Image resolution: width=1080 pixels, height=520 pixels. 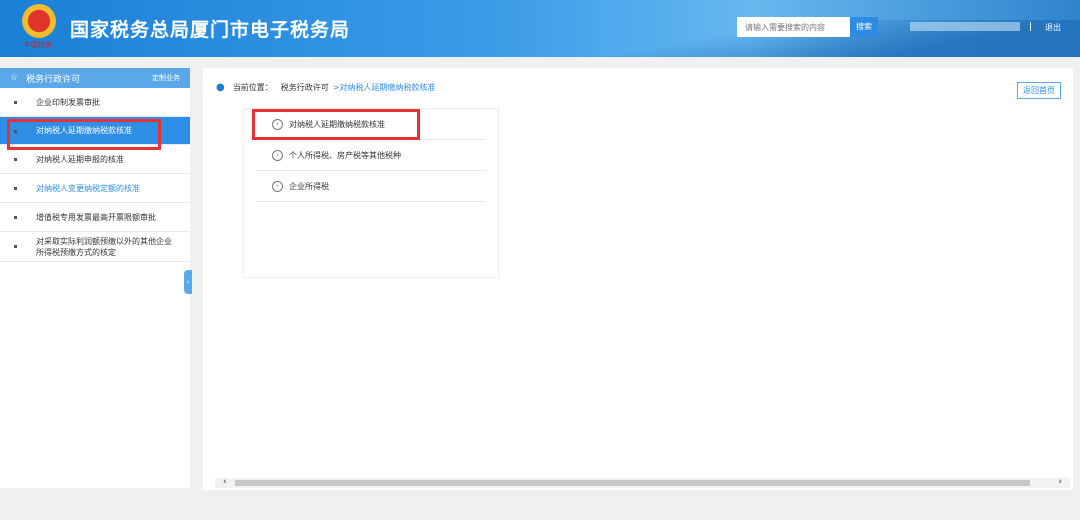 What do you see at coordinates (1030, 26) in the screenshot?
I see `divider` at bounding box center [1030, 26].